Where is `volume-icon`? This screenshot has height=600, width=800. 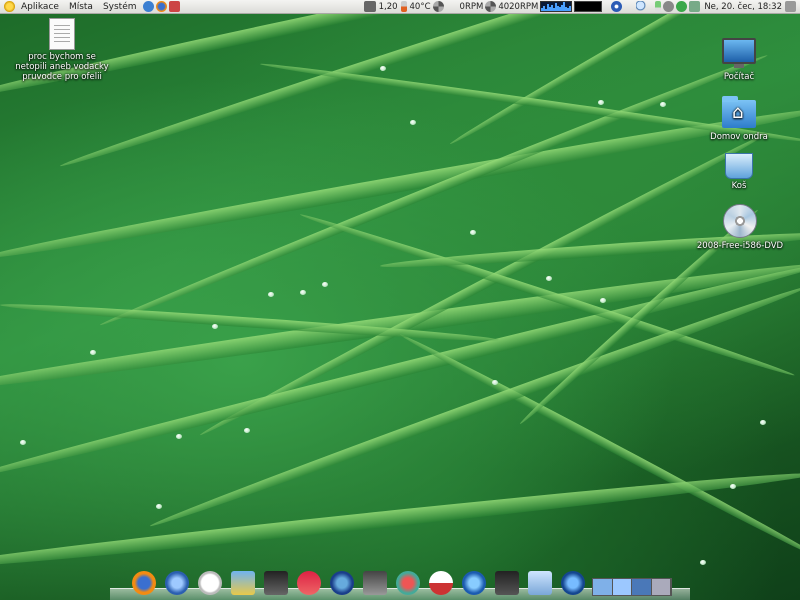 volume-icon is located at coordinates (790, 6).